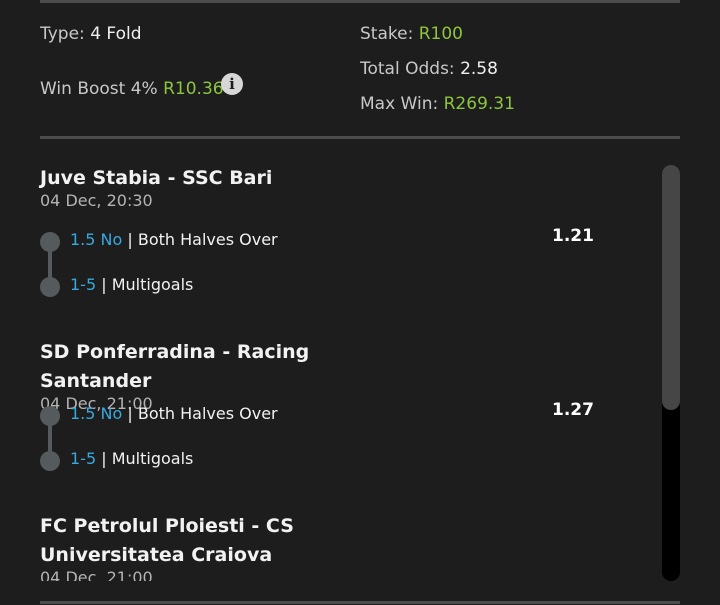 The image size is (720, 605). I want to click on match-item: Juve Stabia - SSC Bari 04 Dec, 20:30, so click(220, 187).